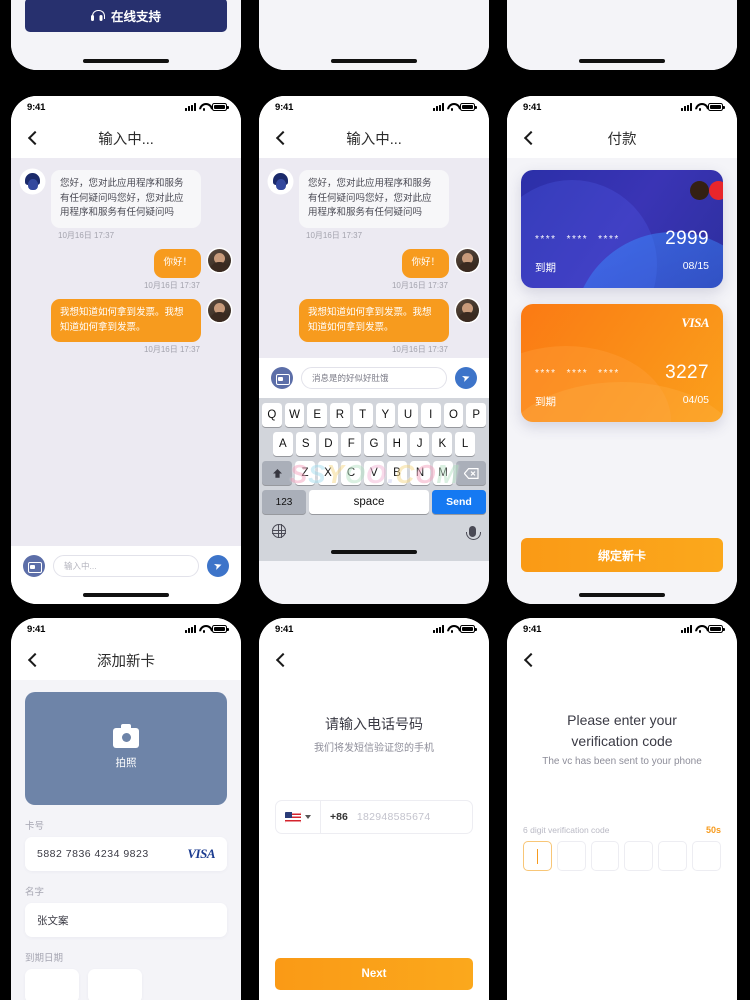 The height and width of the screenshot is (1000, 750). Describe the element at coordinates (473, 532) in the screenshot. I see `microphone-icon` at that location.